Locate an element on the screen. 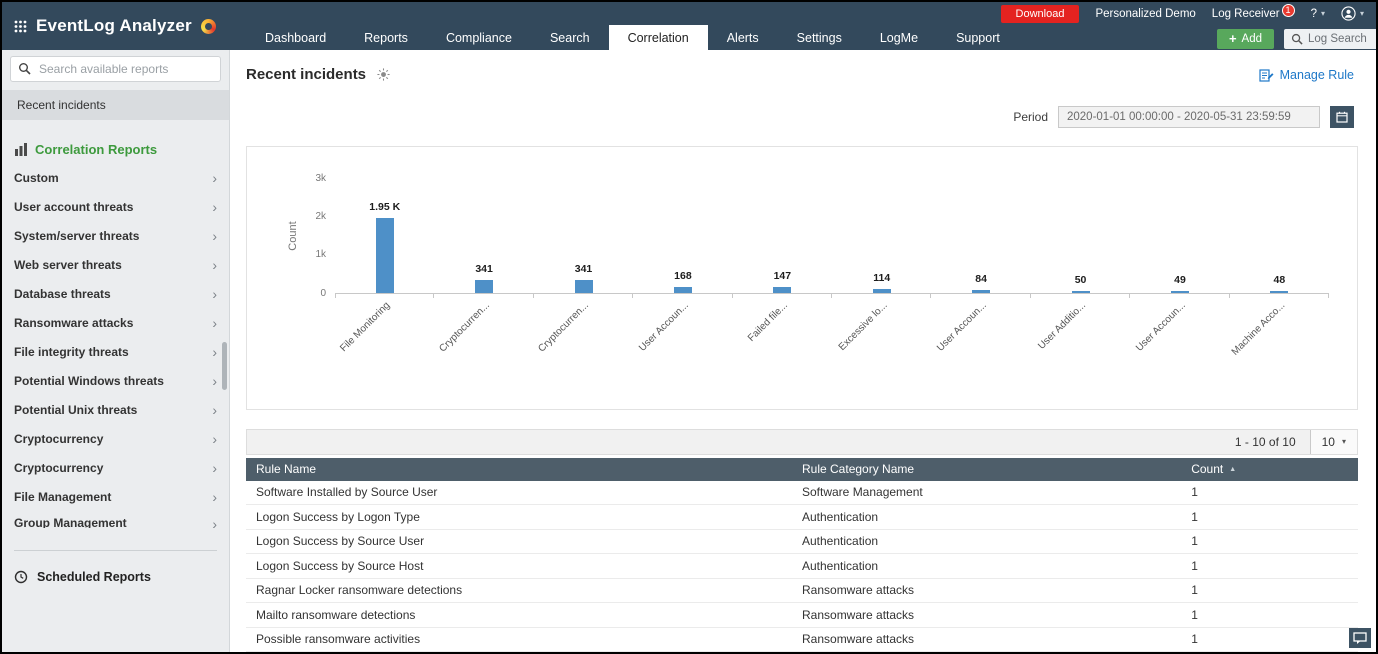 The width and height of the screenshot is (1378, 654). sidebar-item-file-integrity-threats: File integrity threats › is located at coordinates (115, 351).